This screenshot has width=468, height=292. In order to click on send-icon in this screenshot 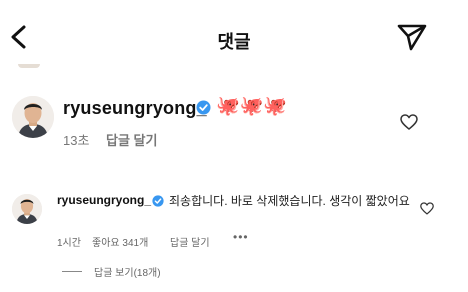, I will do `click(412, 37)`.